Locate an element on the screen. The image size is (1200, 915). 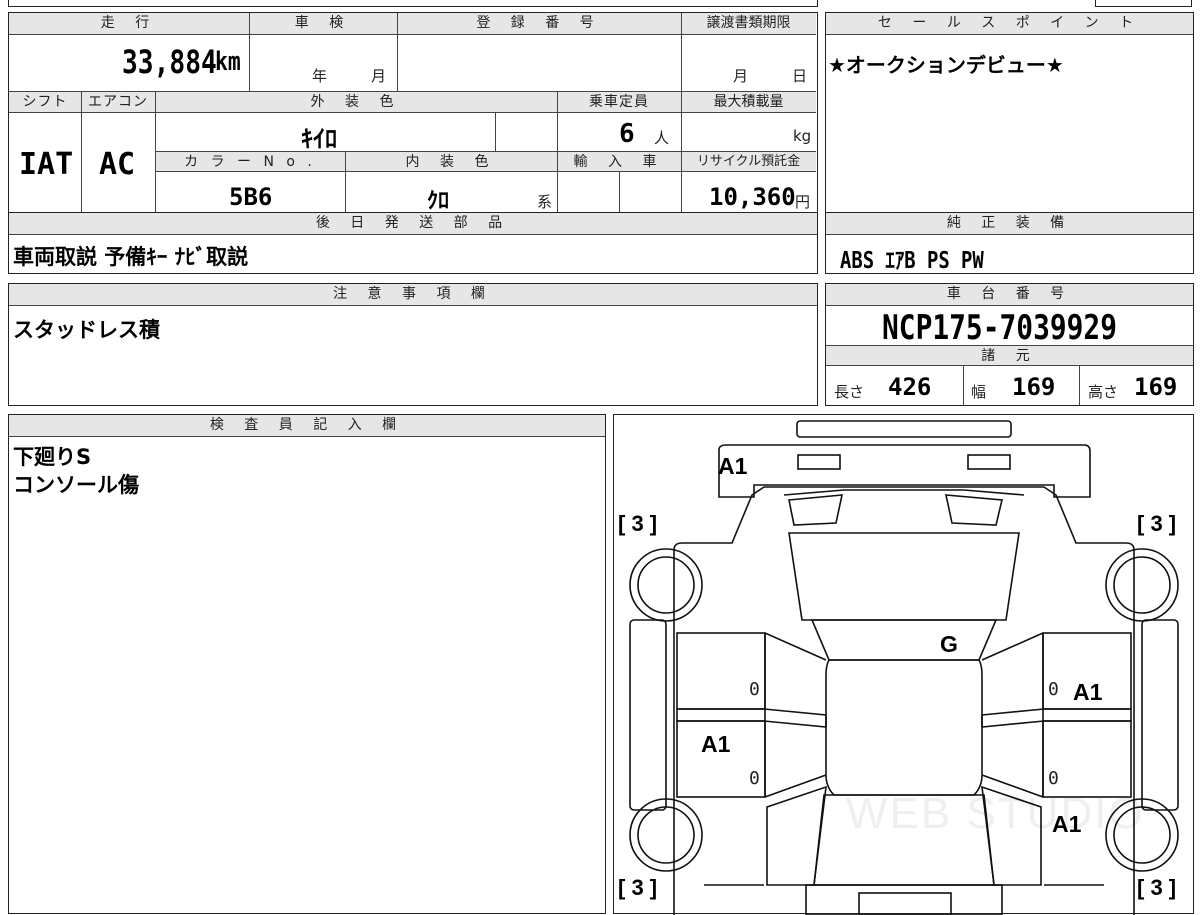
left-rear-door-mark: 0 is located at coordinates (754, 778).